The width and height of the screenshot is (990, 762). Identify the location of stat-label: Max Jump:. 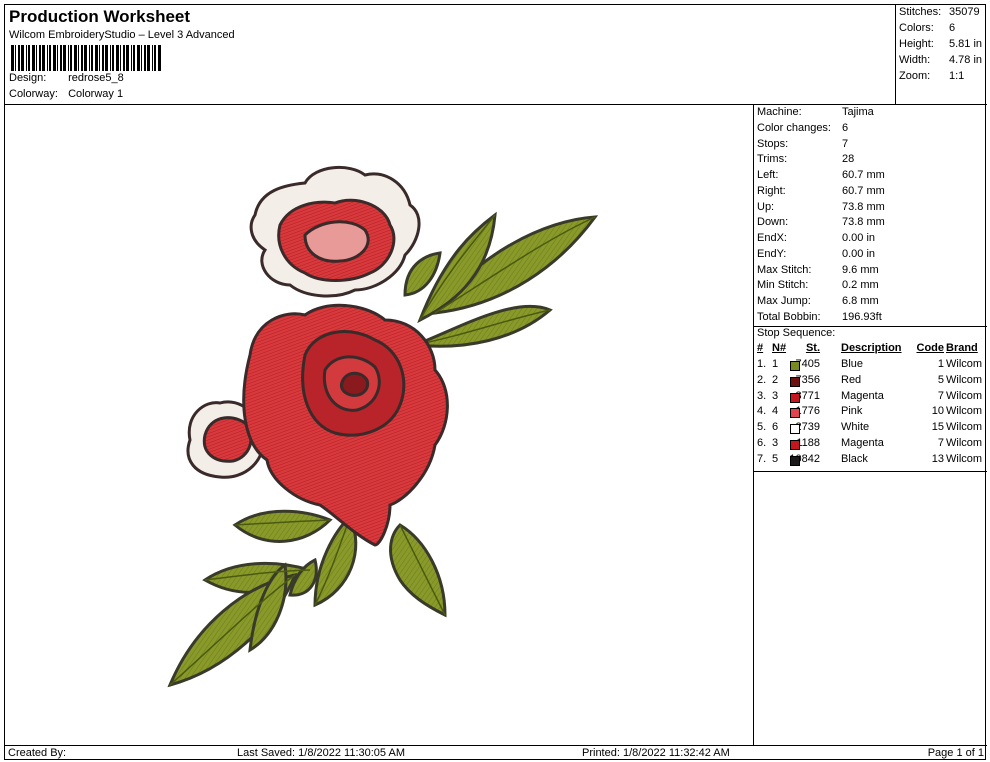
(784, 301).